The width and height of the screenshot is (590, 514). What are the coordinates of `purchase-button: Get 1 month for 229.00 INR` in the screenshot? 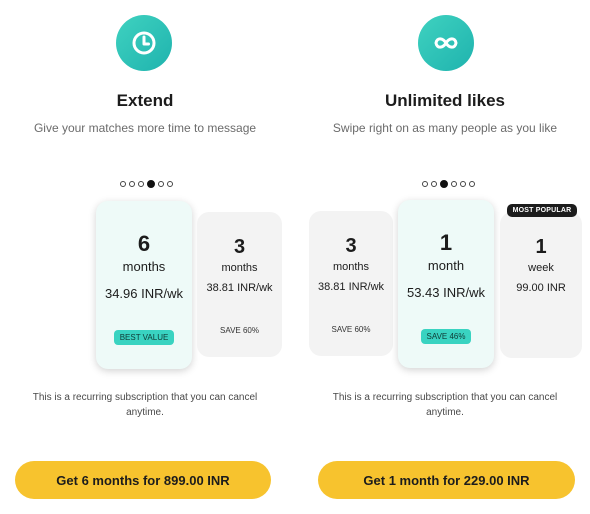 It's located at (446, 480).